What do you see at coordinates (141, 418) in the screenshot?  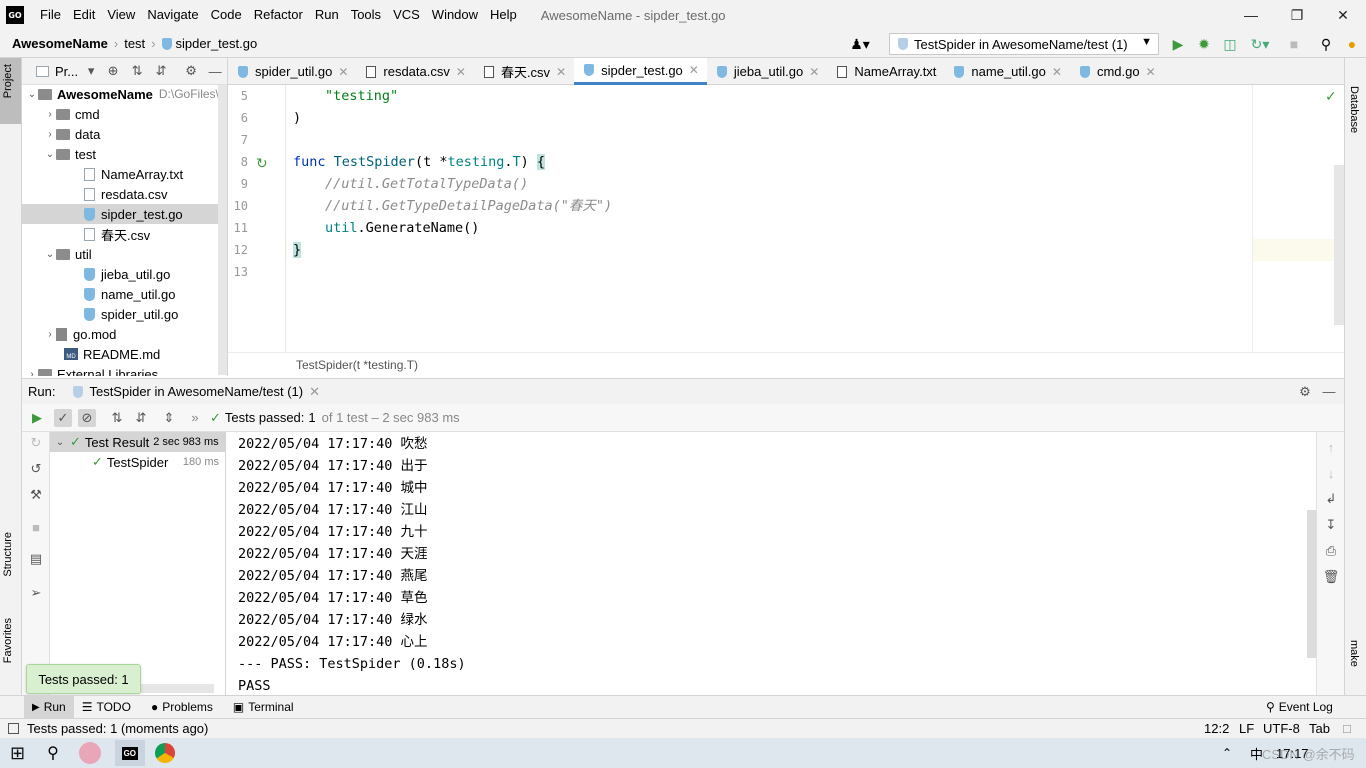 I see `sort-duration-icon: ⇵` at bounding box center [141, 418].